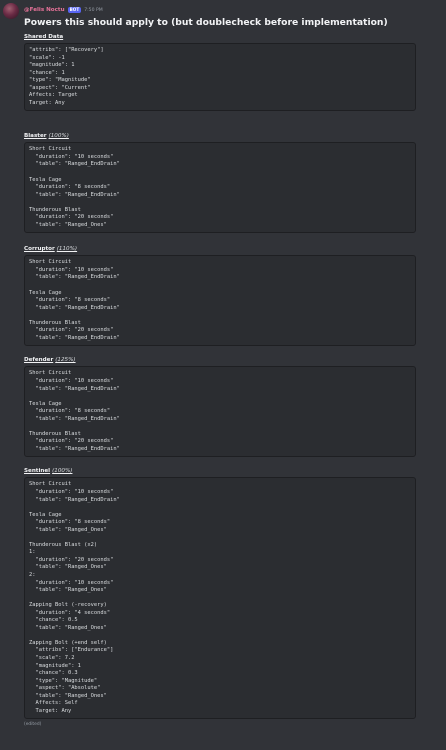  Describe the element at coordinates (37, 471) in the screenshot. I see `section-name: Sentinel` at that location.